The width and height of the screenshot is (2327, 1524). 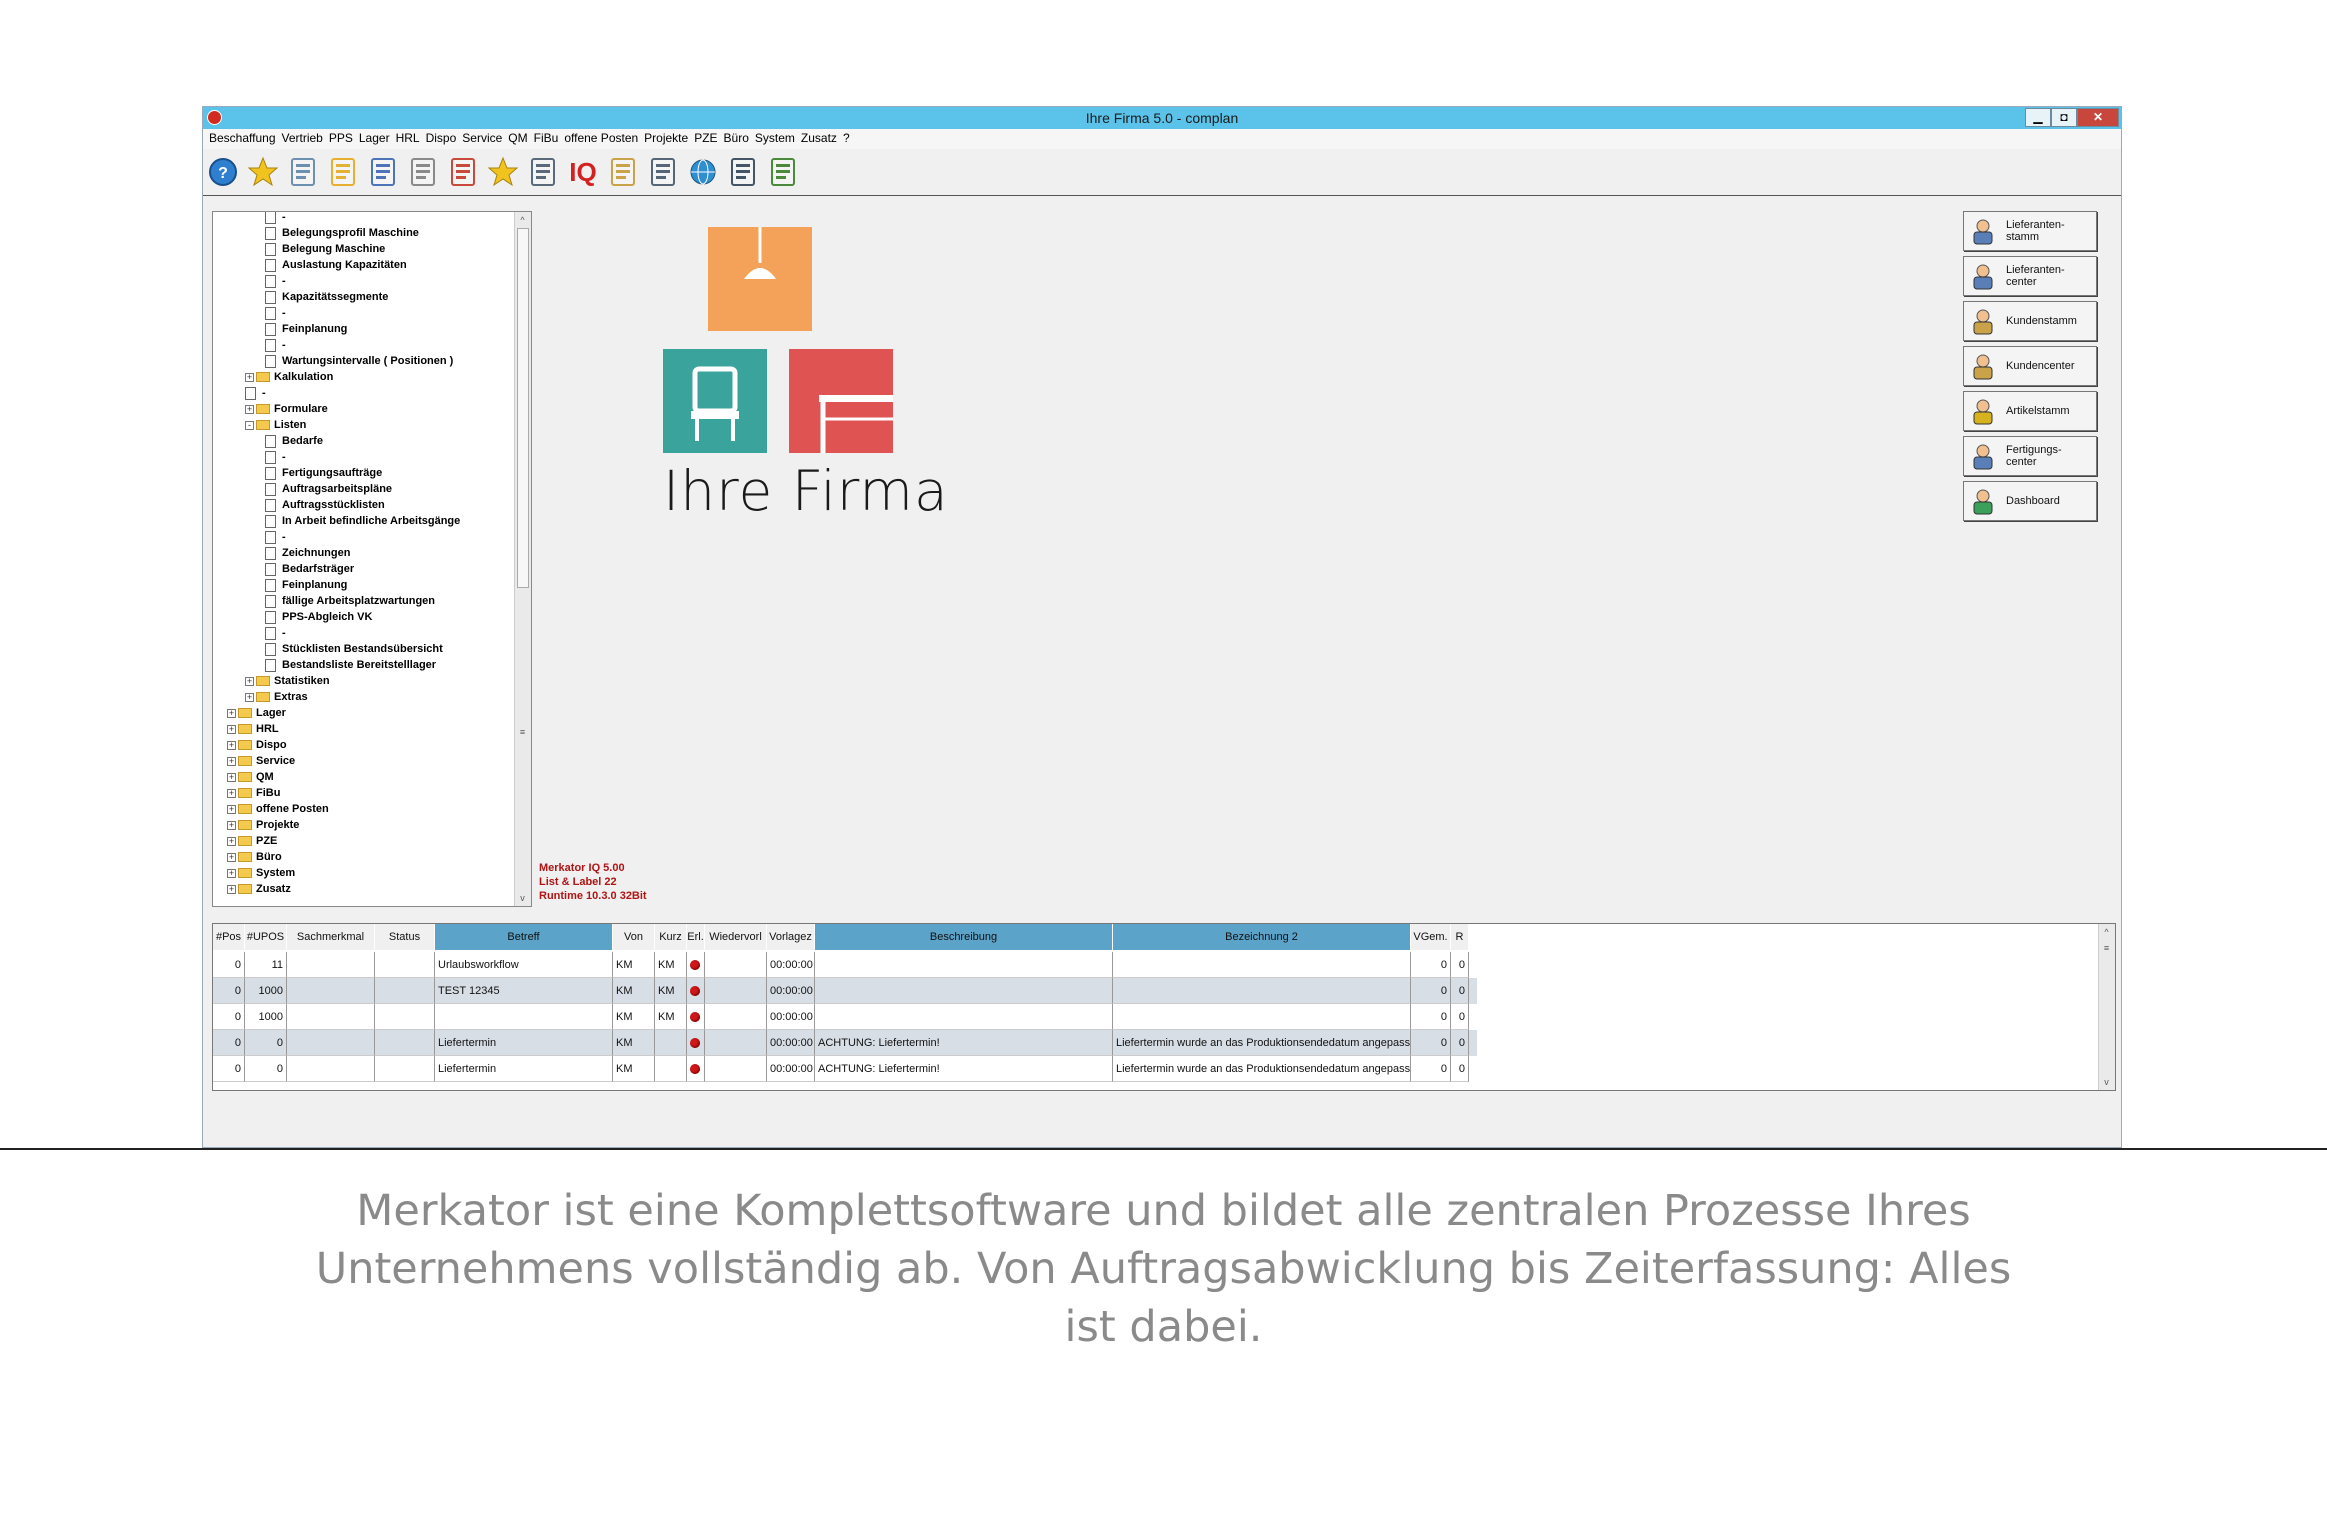 What do you see at coordinates (336, 265) in the screenshot?
I see `tree-item: Auslastung Kapazitäten` at bounding box center [336, 265].